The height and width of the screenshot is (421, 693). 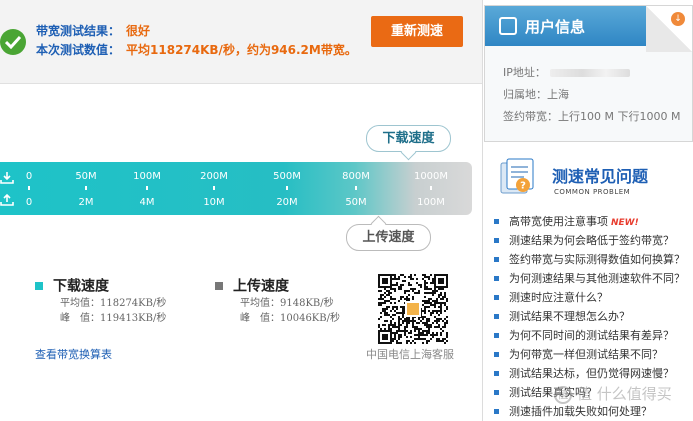 I want to click on faq-item-label: 高带宽使用注意事项, so click(x=558, y=221).